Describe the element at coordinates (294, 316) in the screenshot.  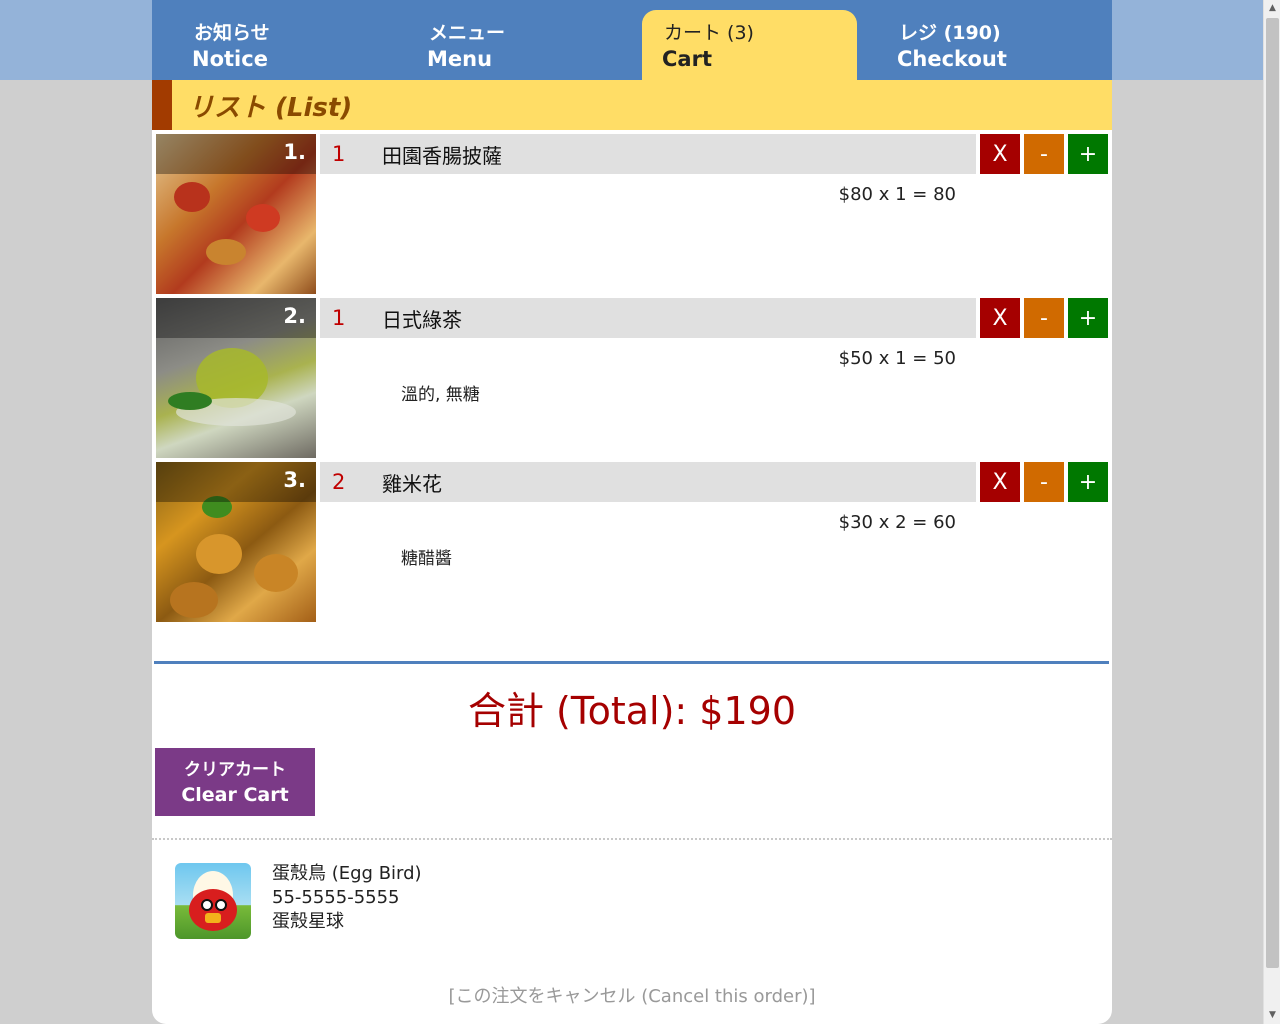
I see `item-index: 2.` at that location.